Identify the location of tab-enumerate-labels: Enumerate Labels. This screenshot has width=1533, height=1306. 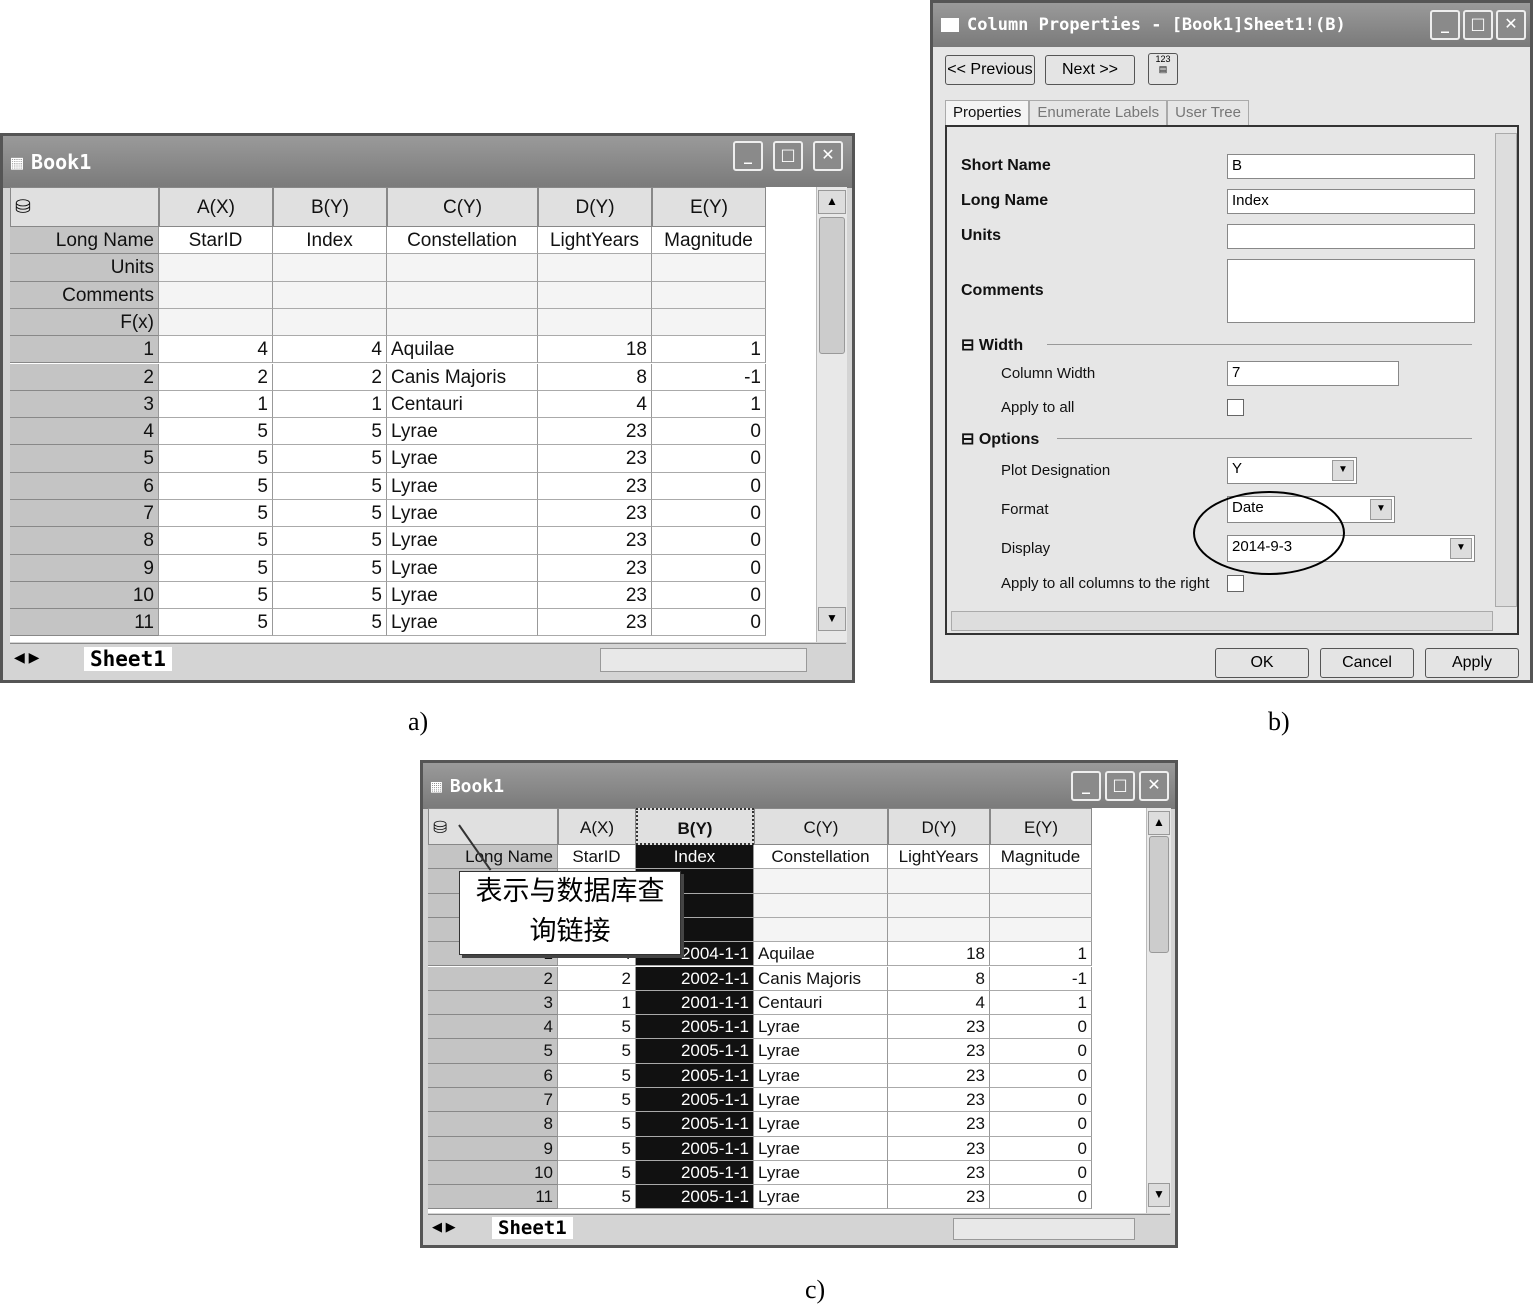
(1098, 113).